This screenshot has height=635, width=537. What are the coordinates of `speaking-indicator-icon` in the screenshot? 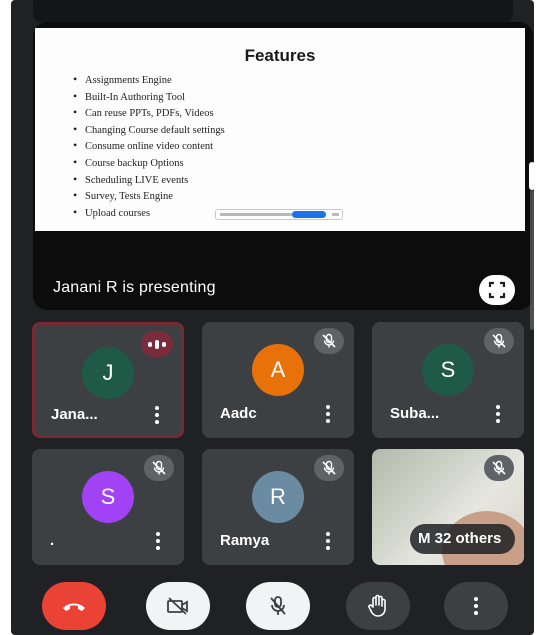 It's located at (157, 344).